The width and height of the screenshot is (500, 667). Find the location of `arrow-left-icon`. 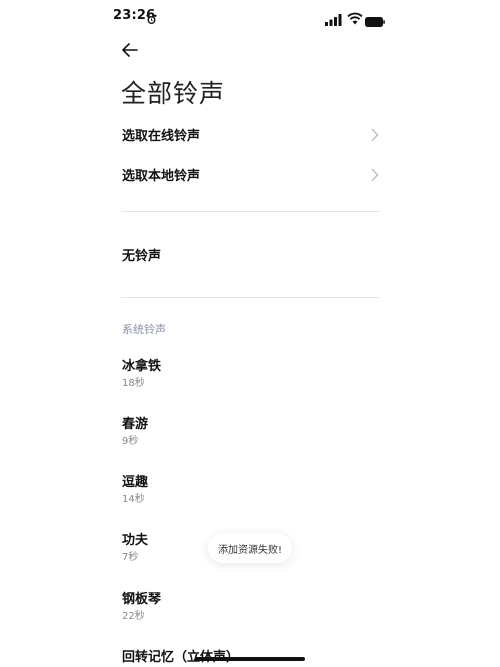

arrow-left-icon is located at coordinates (130, 50).